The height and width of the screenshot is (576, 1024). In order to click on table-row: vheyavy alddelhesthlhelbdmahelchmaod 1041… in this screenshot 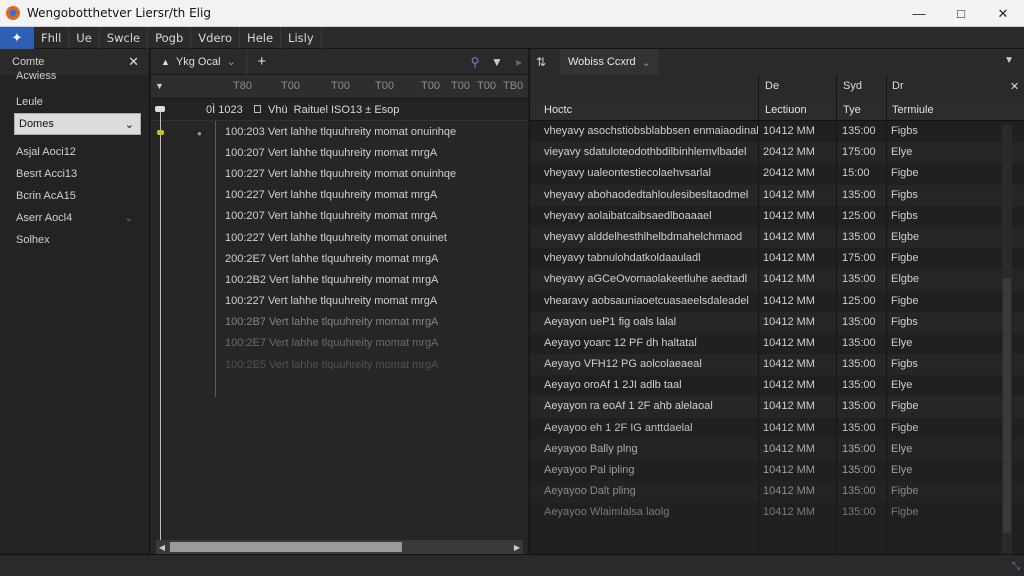, I will do `click(777, 237)`.